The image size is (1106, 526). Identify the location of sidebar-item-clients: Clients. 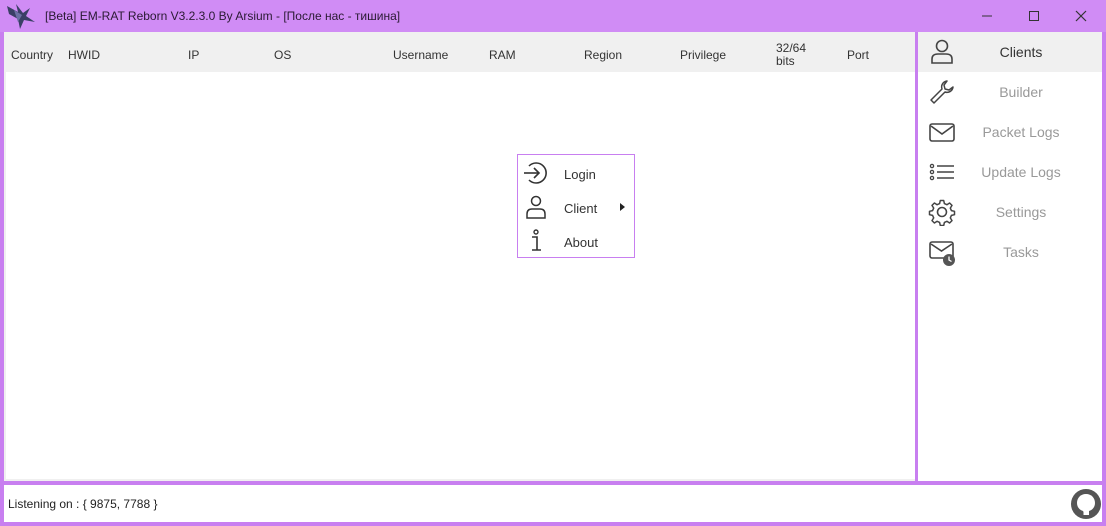
(1010, 52).